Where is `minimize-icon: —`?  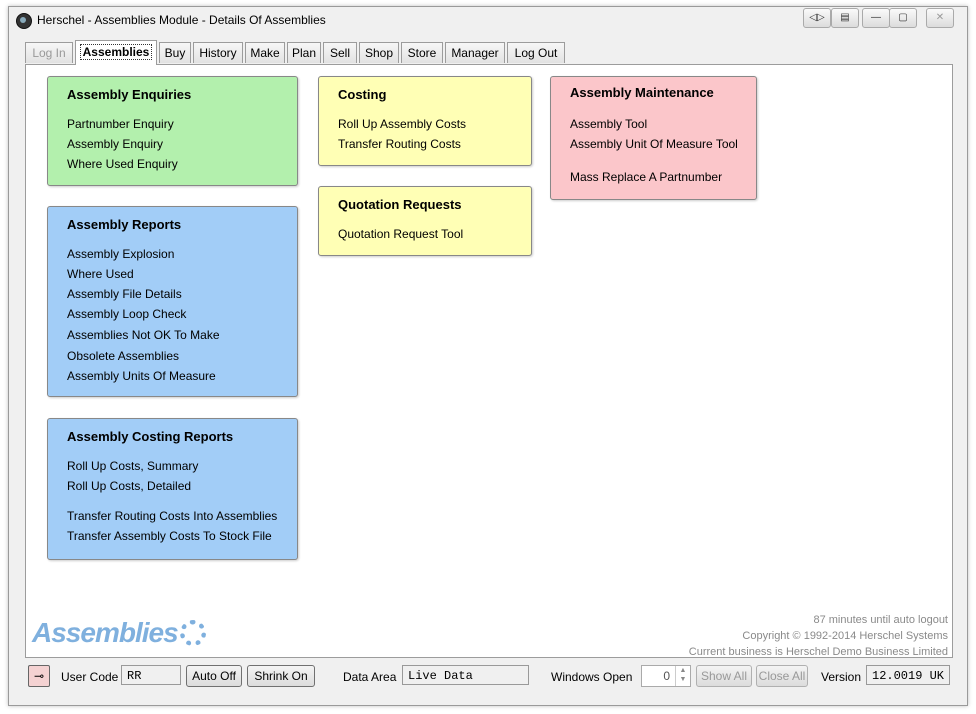 minimize-icon: — is located at coordinates (876, 18).